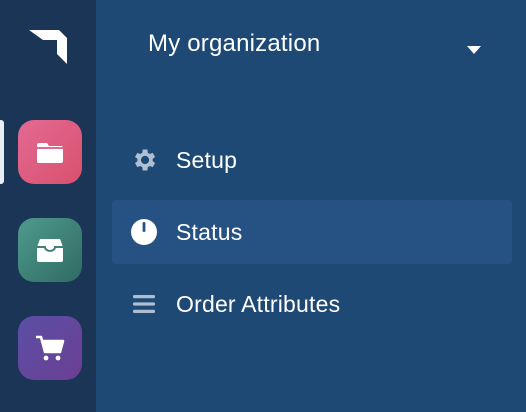 The height and width of the screenshot is (412, 526). I want to click on gear-icon, so click(144, 160).